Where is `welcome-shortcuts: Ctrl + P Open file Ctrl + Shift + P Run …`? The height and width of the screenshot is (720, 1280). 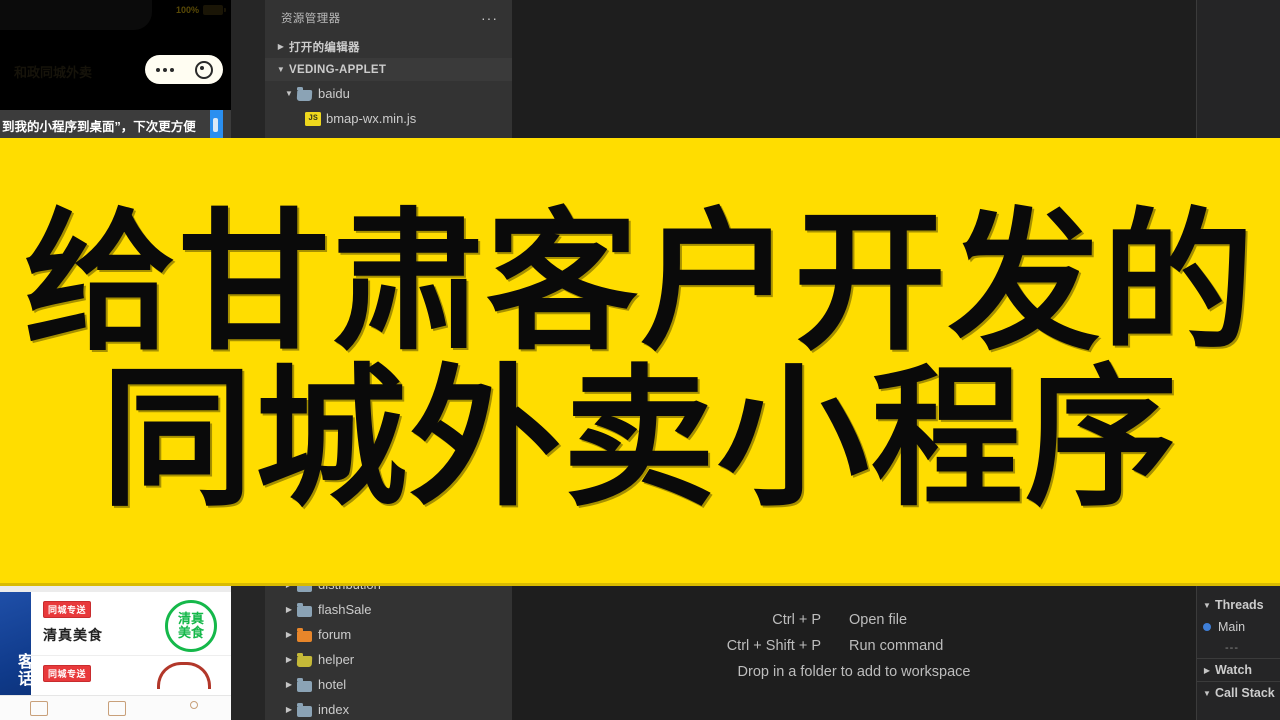
welcome-shortcuts: Ctrl + P Open file Ctrl + Shift + P Run … is located at coordinates (854, 646).